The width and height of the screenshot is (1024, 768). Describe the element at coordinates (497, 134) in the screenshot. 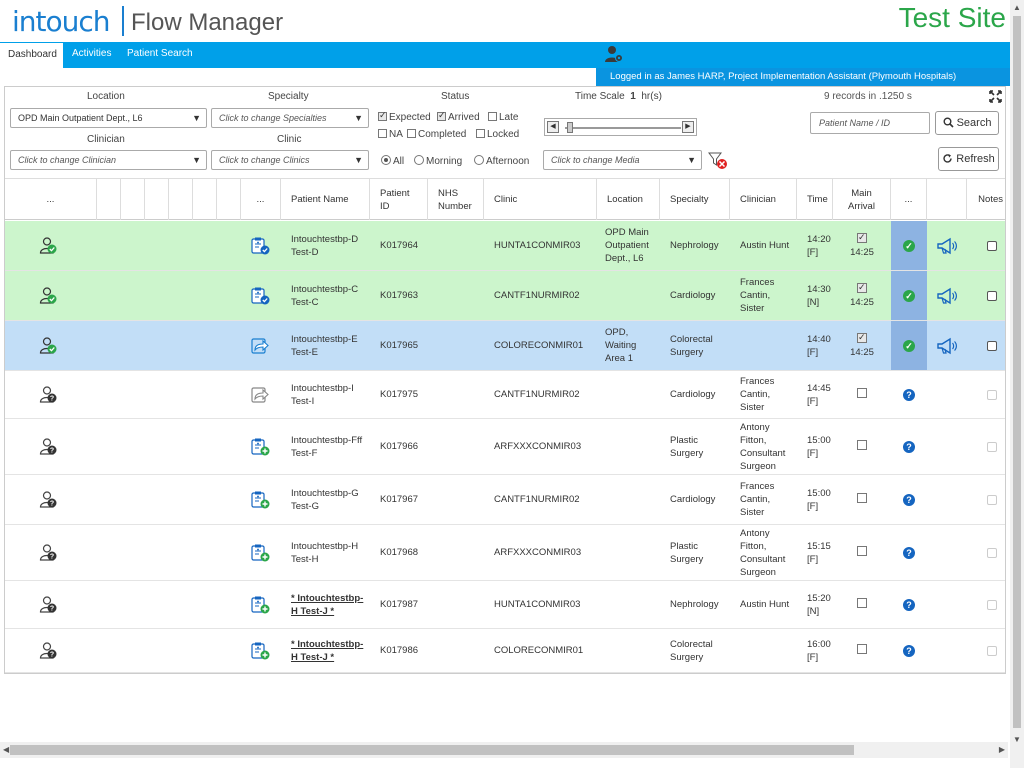

I see `status-locked: Locked` at that location.